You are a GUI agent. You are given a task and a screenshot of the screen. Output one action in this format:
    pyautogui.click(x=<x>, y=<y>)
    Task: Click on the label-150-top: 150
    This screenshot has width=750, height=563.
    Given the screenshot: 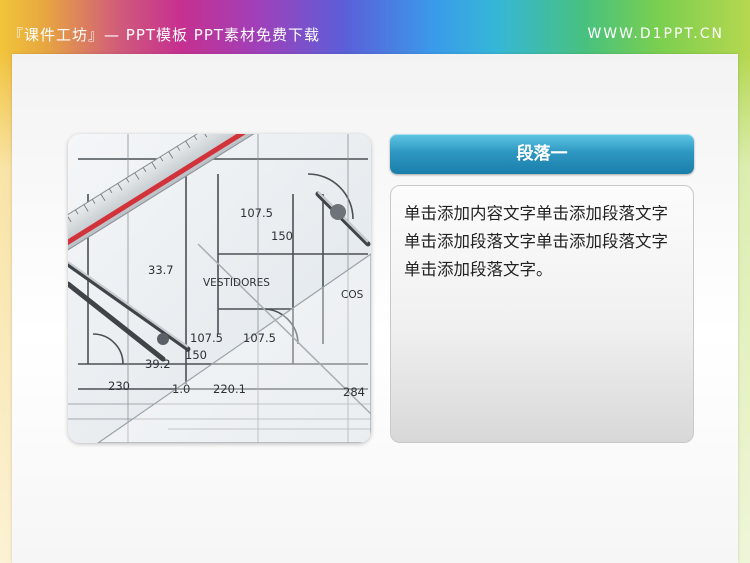 What is the action you would take?
    pyautogui.click(x=282, y=236)
    